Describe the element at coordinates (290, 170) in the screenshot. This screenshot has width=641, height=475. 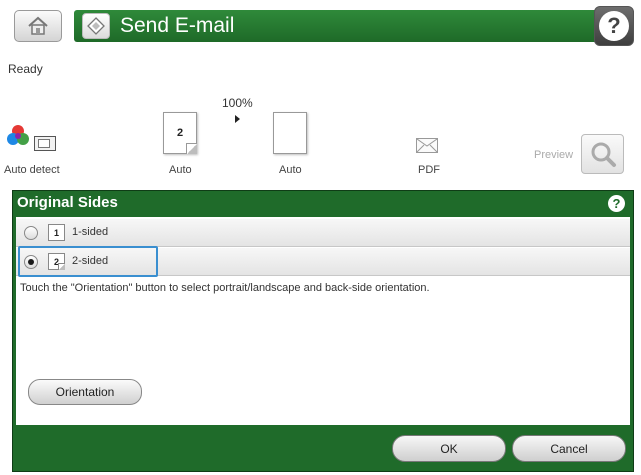
I see `size-label: Auto` at that location.